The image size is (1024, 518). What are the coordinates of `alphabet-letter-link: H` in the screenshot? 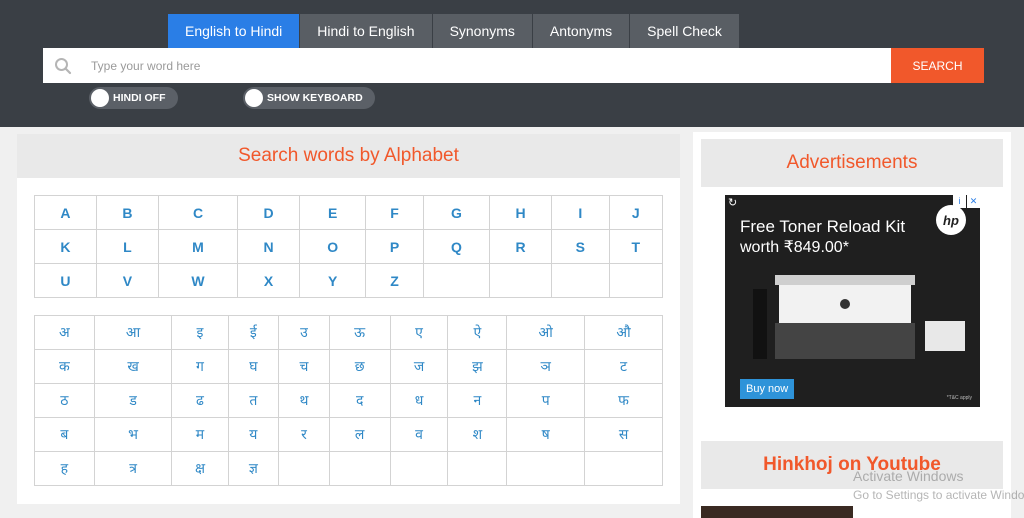 It's located at (521, 212).